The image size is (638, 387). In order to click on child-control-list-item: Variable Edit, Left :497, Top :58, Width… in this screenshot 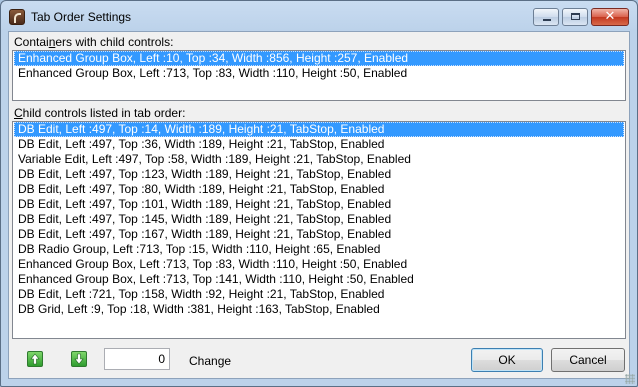, I will do `click(319, 159)`.